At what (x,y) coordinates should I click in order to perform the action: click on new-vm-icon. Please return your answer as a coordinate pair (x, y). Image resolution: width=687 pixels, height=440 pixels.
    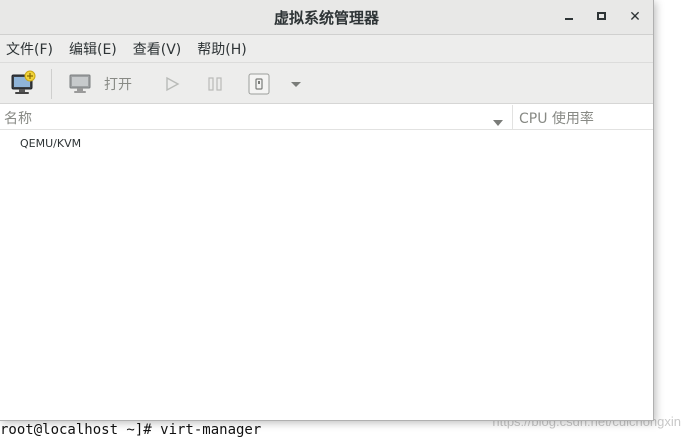
    Looking at the image, I should click on (23, 82).